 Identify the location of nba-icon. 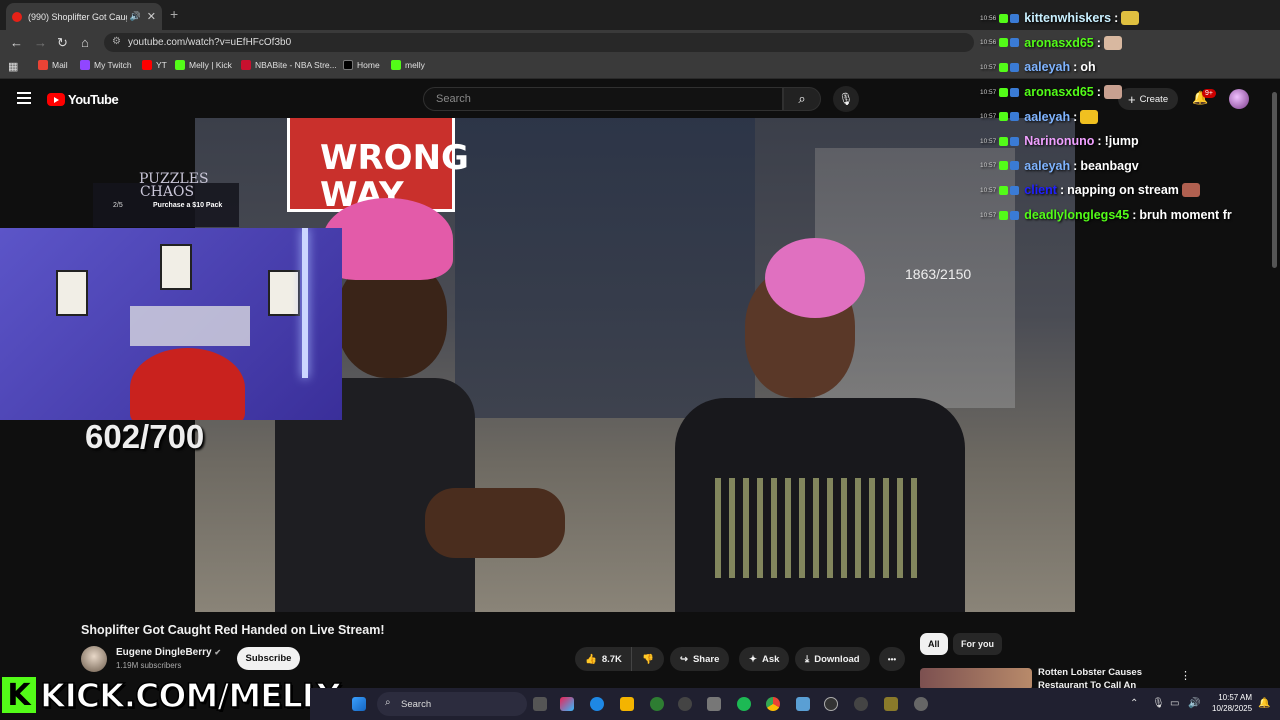
(246, 65).